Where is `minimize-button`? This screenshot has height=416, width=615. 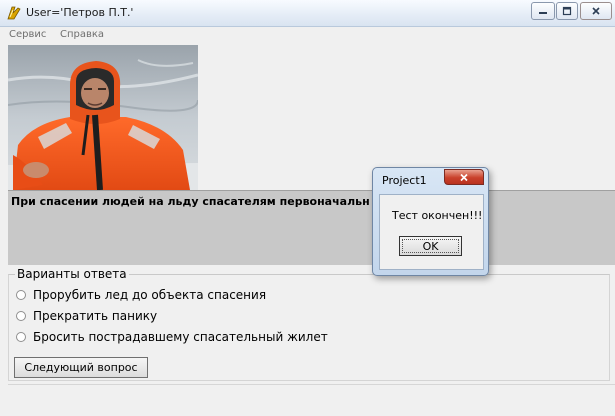 minimize-button is located at coordinates (543, 11).